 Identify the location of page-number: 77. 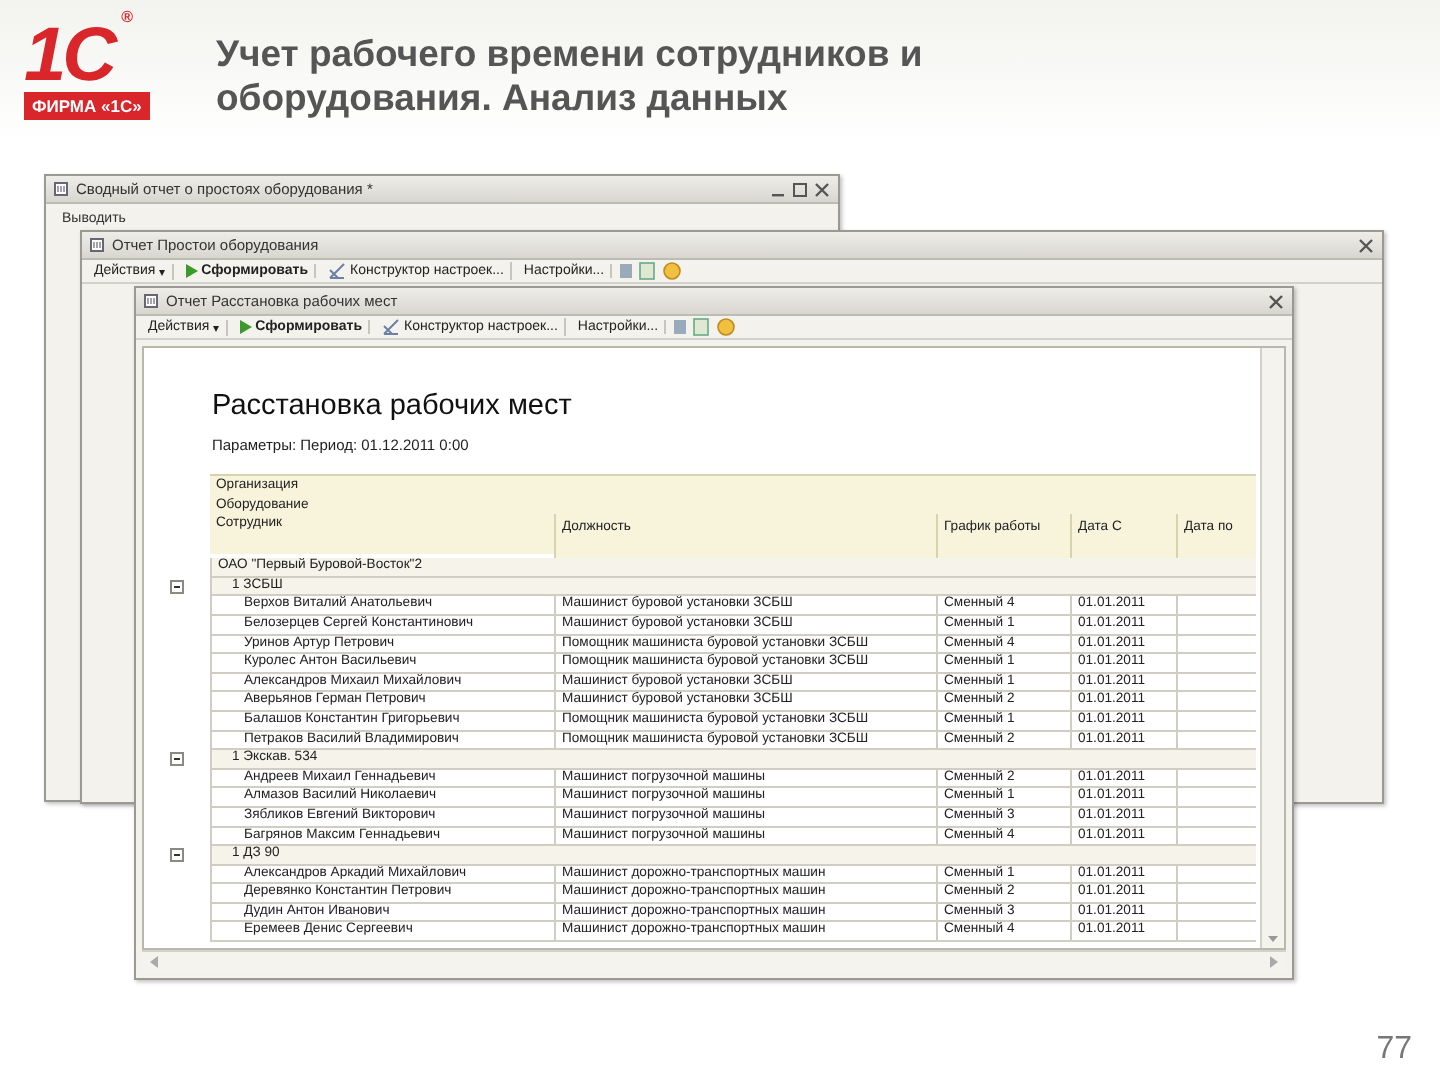
(1394, 1050).